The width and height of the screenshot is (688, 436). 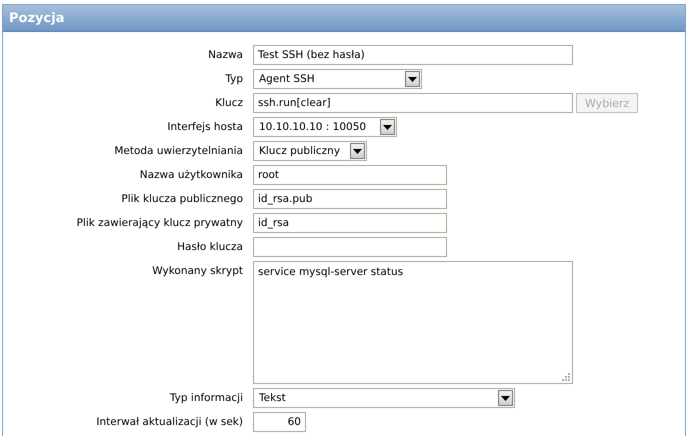 I want to click on input-field: 60, so click(x=279, y=422).